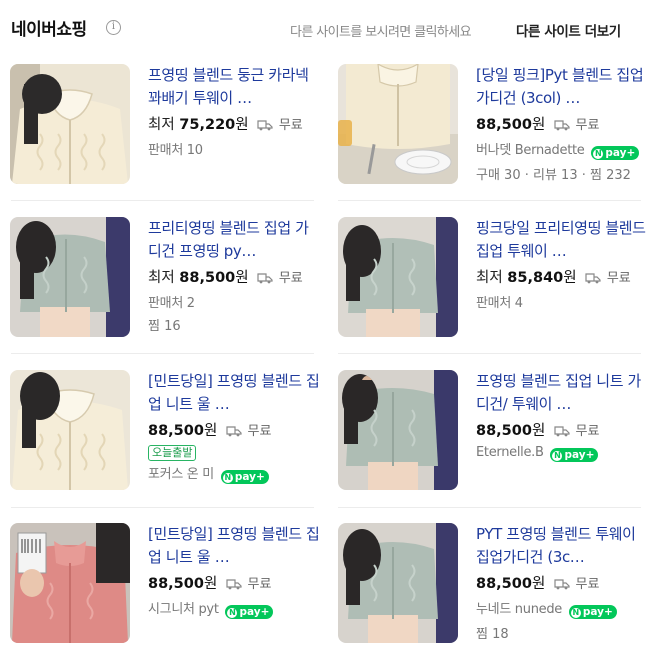 This screenshot has height=653, width=653. I want to click on seller-row: 버나뎃 Bernadette Npay+, so click(562, 149).